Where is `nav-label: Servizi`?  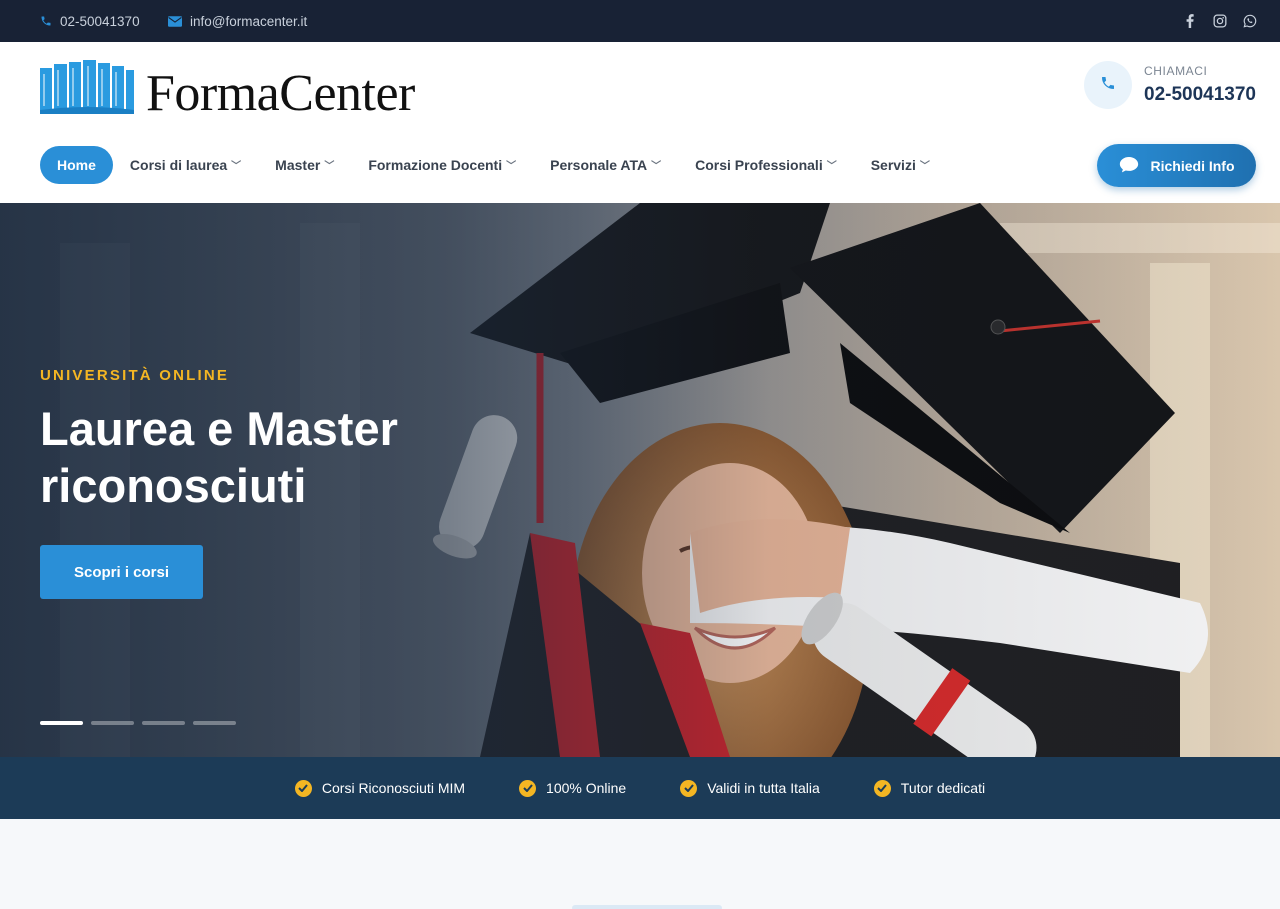 nav-label: Servizi is located at coordinates (893, 165).